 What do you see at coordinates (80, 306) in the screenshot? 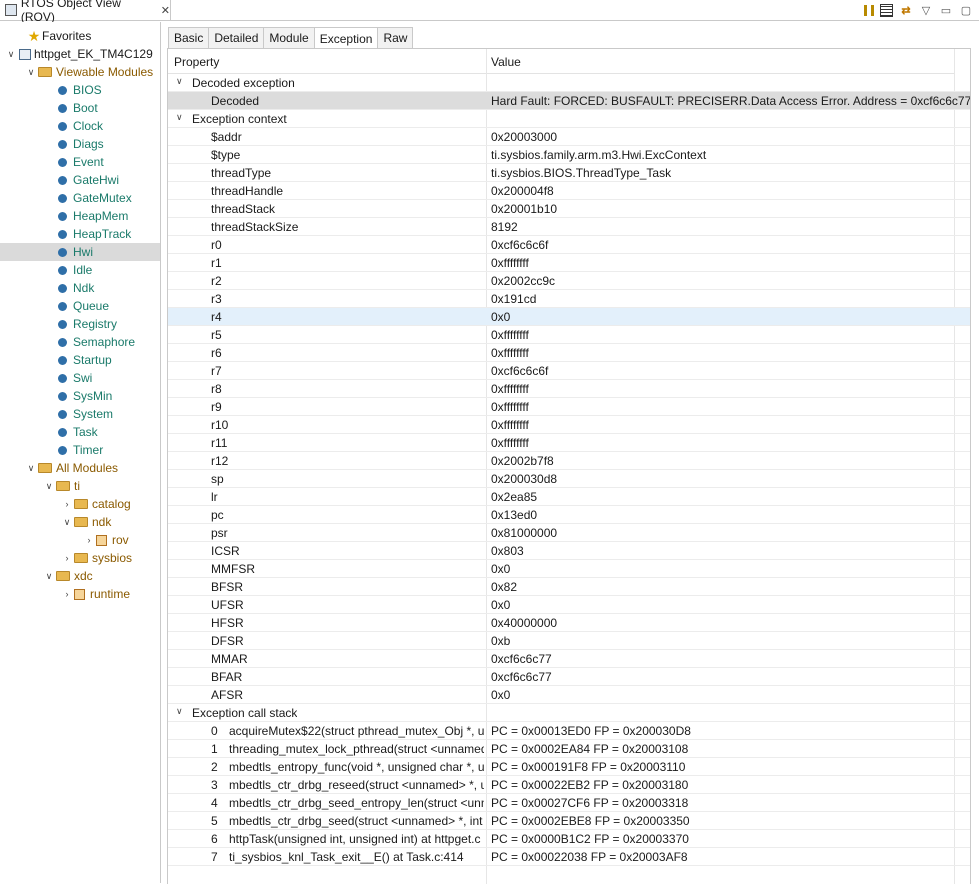
I see `tree-item-queue: Queue` at bounding box center [80, 306].